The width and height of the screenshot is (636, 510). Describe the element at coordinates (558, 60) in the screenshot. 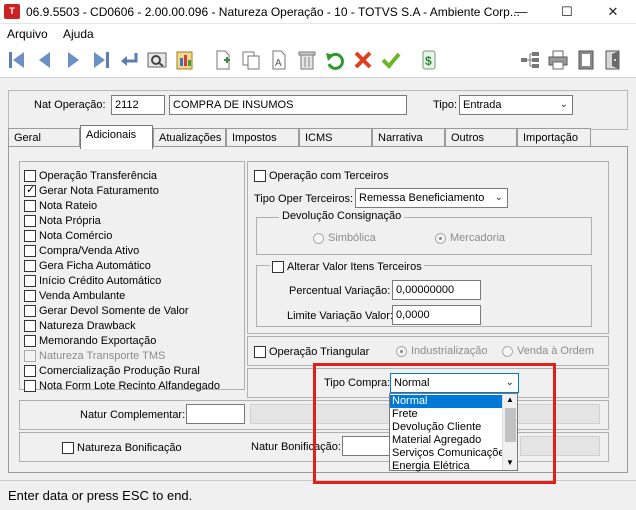

I see `print-icon` at that location.